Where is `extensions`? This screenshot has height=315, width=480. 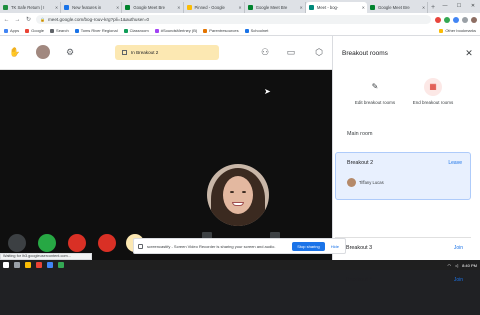
extensions is located at coordinates (456, 19).